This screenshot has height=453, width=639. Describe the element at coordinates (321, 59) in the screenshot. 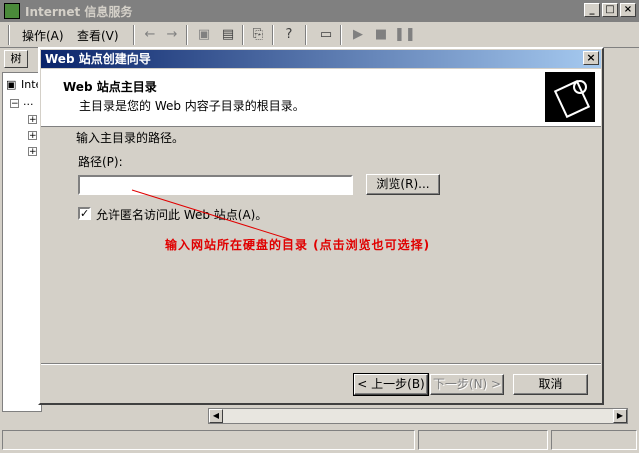

I see `wizard-title-bar: Web 站点创建向导` at that location.